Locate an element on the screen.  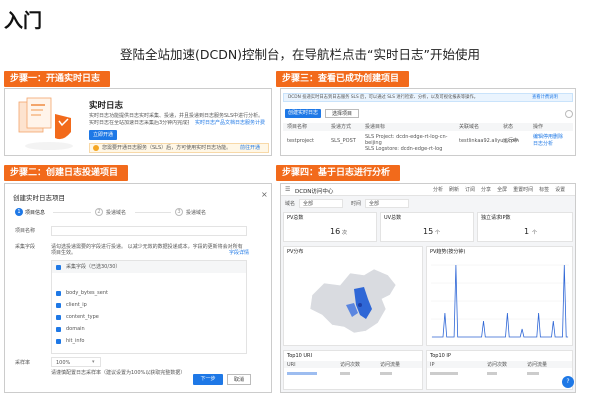
cancel-button: 取消 is located at coordinates (239, 379).